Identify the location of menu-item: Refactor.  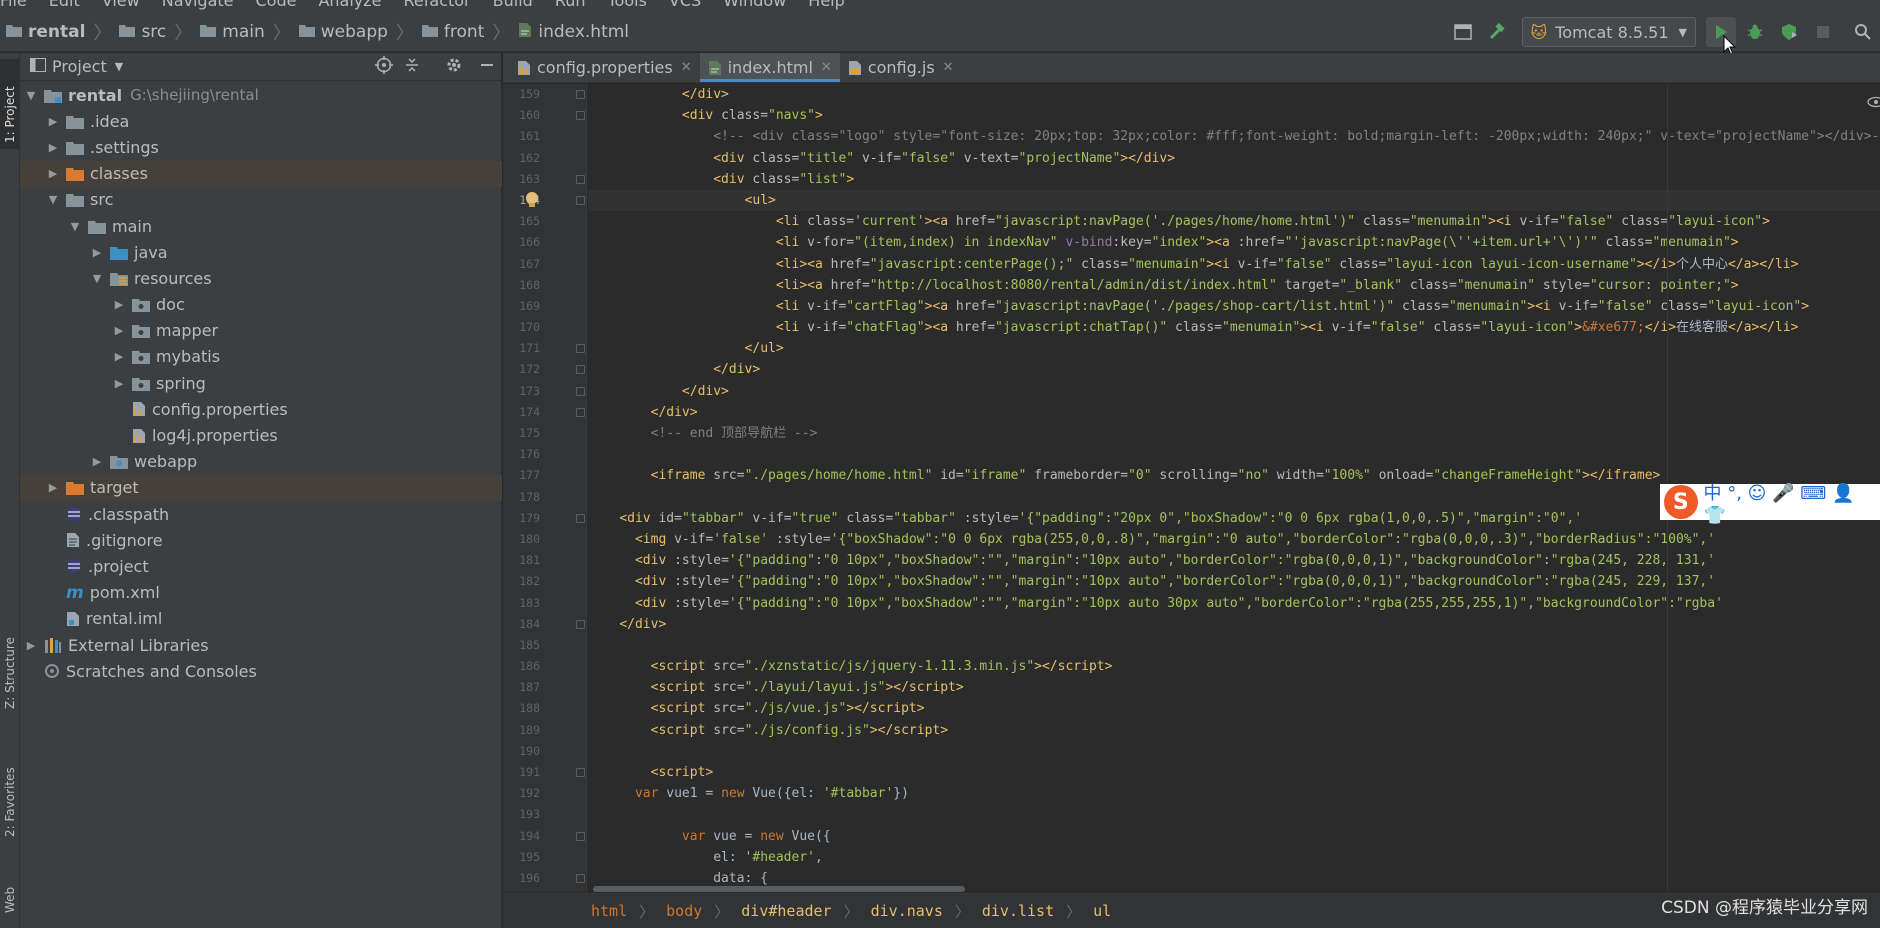
(437, 5).